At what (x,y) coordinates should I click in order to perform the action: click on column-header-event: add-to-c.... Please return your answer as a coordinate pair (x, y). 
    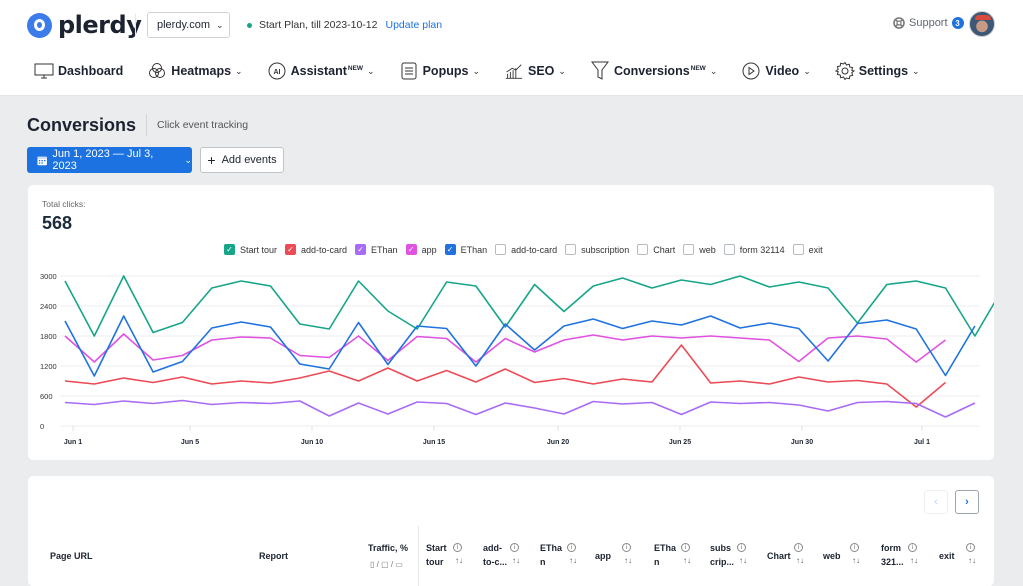
    Looking at the image, I should click on (495, 555).